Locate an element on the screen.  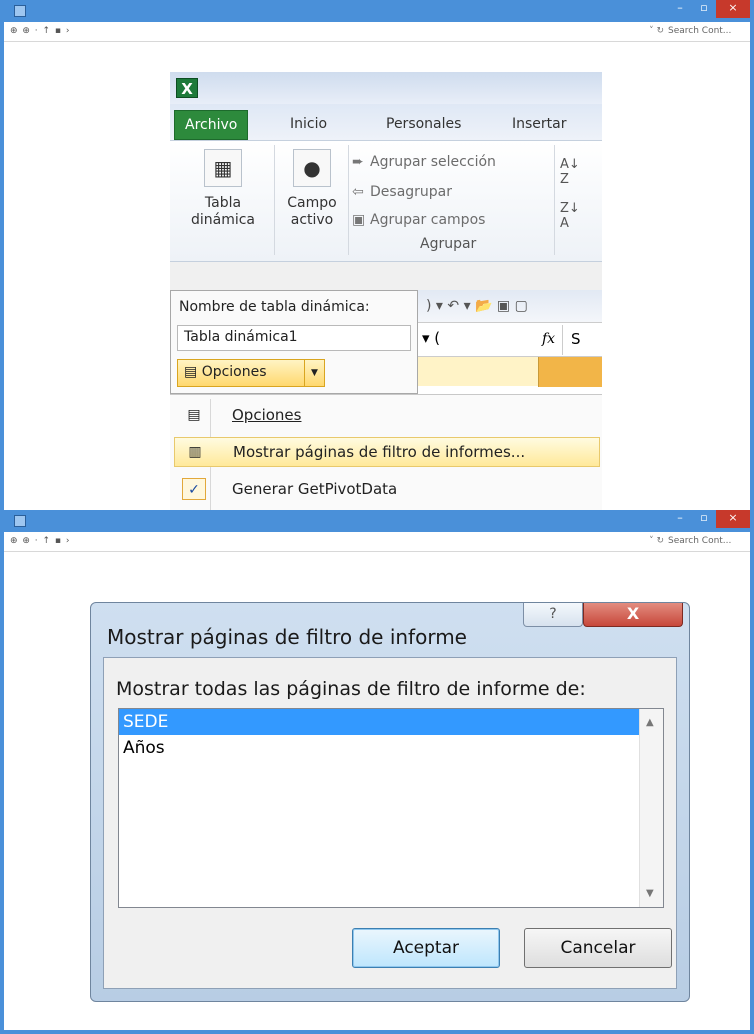
scroll-down-icon: ▼ is located at coordinates (650, 893).